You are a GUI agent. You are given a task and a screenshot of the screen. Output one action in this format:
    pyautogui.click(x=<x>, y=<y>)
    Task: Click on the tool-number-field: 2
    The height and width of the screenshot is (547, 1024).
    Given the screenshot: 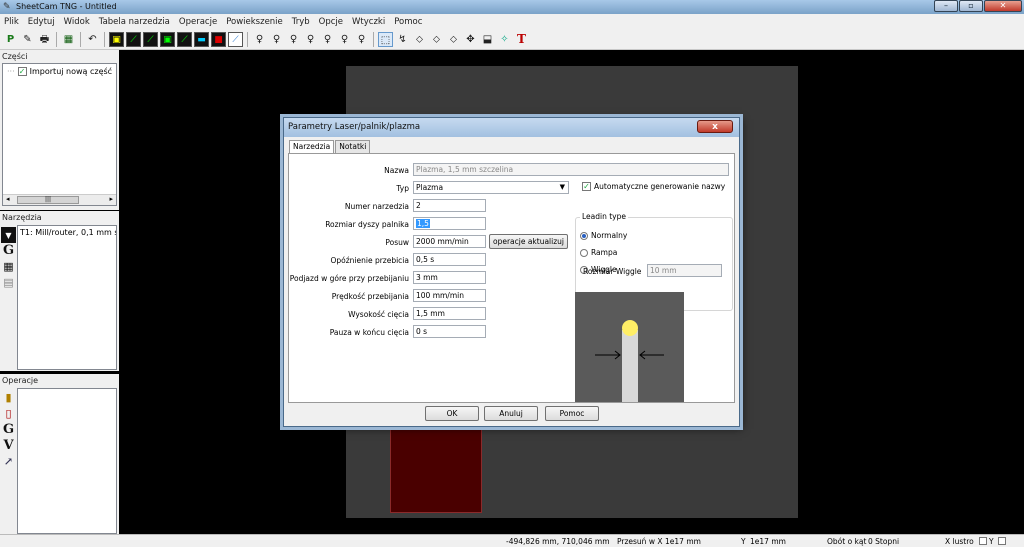 What is the action you would take?
    pyautogui.click(x=449, y=205)
    